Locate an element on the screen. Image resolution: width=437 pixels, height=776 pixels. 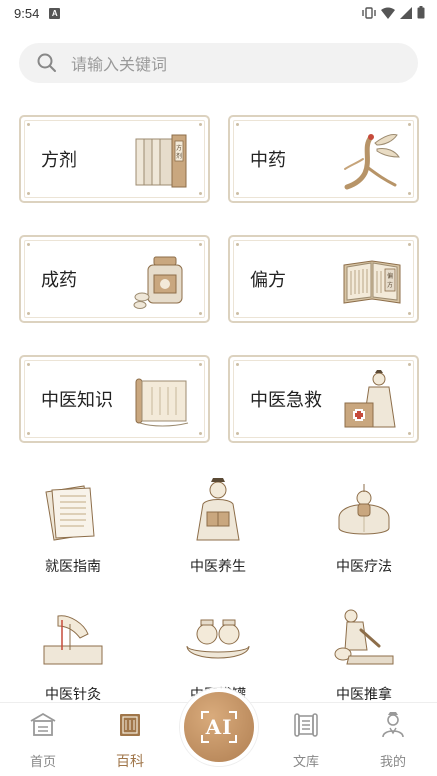
home-icon is located at coordinates (43, 724).